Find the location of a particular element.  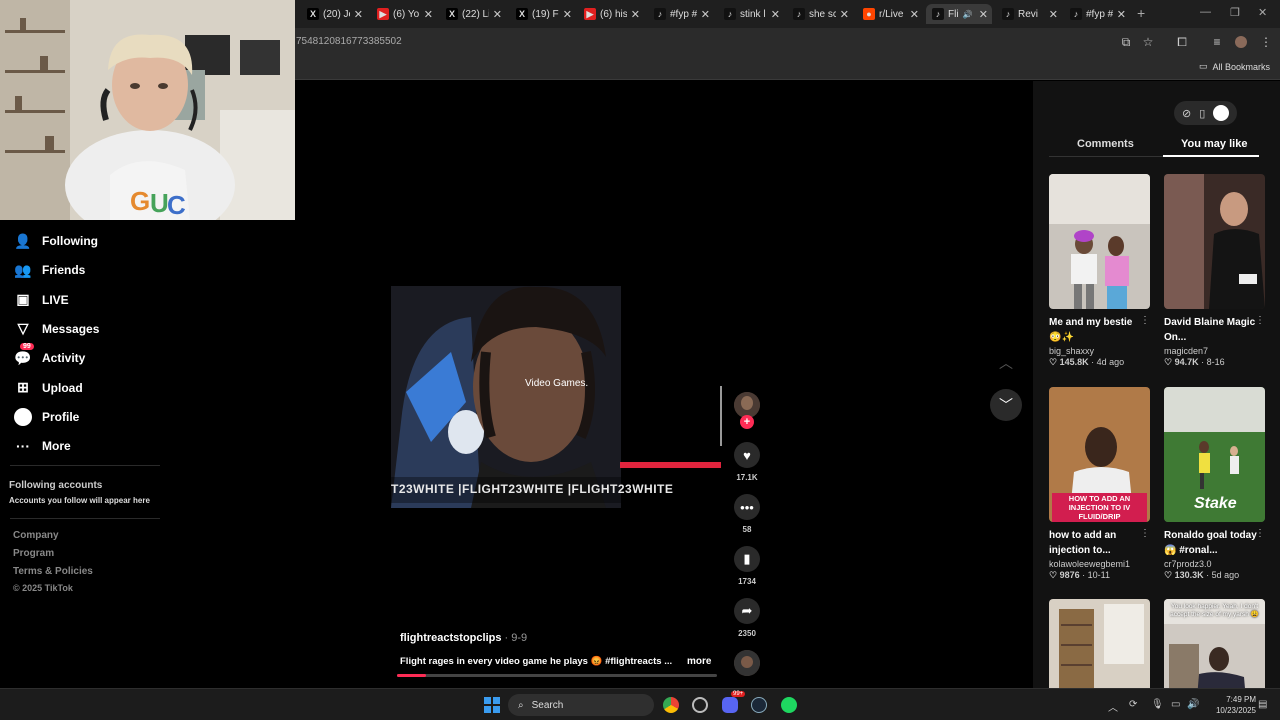

notifications-icon: ▤ is located at coordinates (1262, 704).